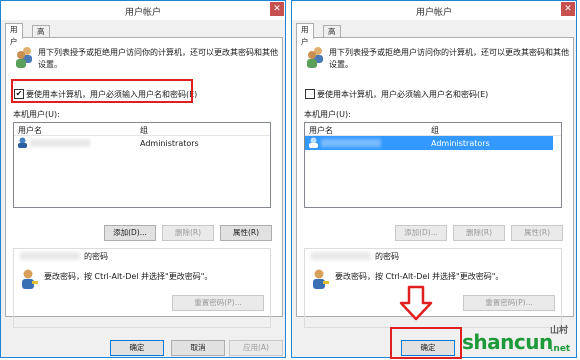 Image resolution: width=580 pixels, height=360 pixels. Describe the element at coordinates (256, 348) in the screenshot. I see `apply-button: 应用(A)` at that location.